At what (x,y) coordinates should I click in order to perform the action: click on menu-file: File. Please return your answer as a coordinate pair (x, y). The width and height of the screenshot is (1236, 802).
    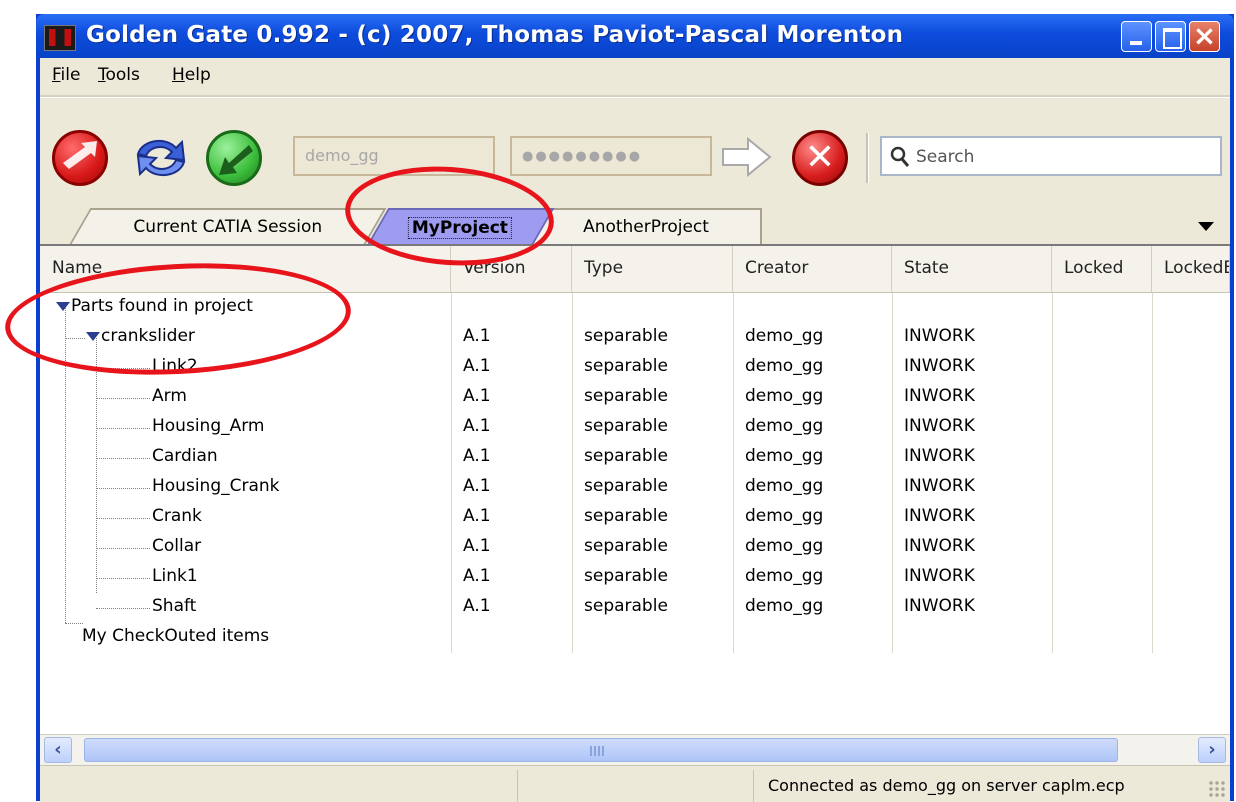
    Looking at the image, I should click on (66, 75).